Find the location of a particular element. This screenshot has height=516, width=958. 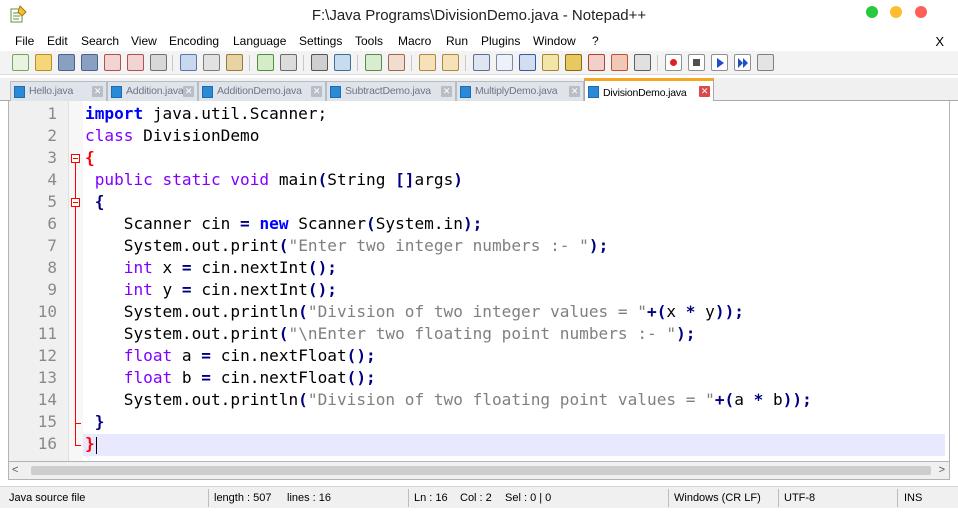

all-chars-icon is located at coordinates (504, 62).